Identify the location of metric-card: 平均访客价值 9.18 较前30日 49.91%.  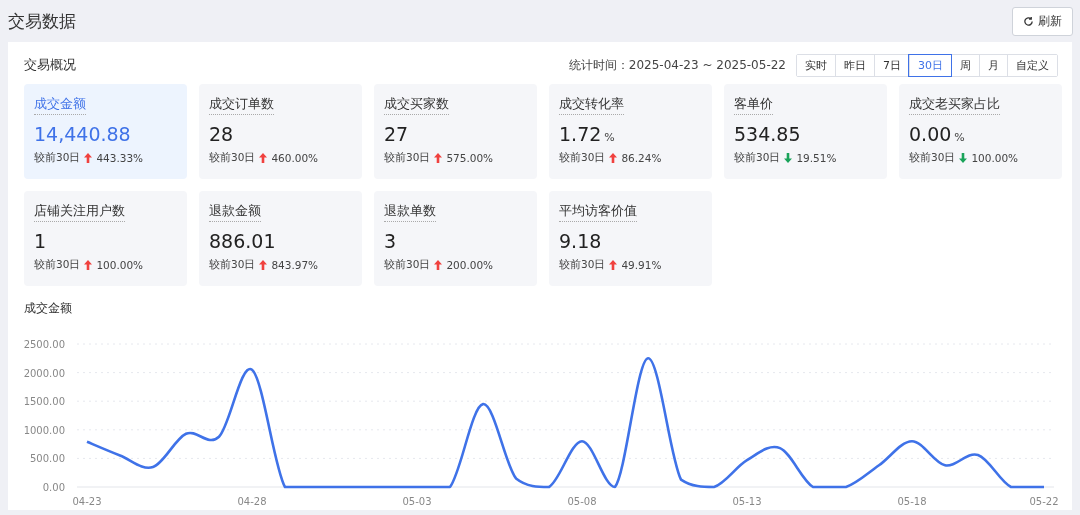
(630, 238).